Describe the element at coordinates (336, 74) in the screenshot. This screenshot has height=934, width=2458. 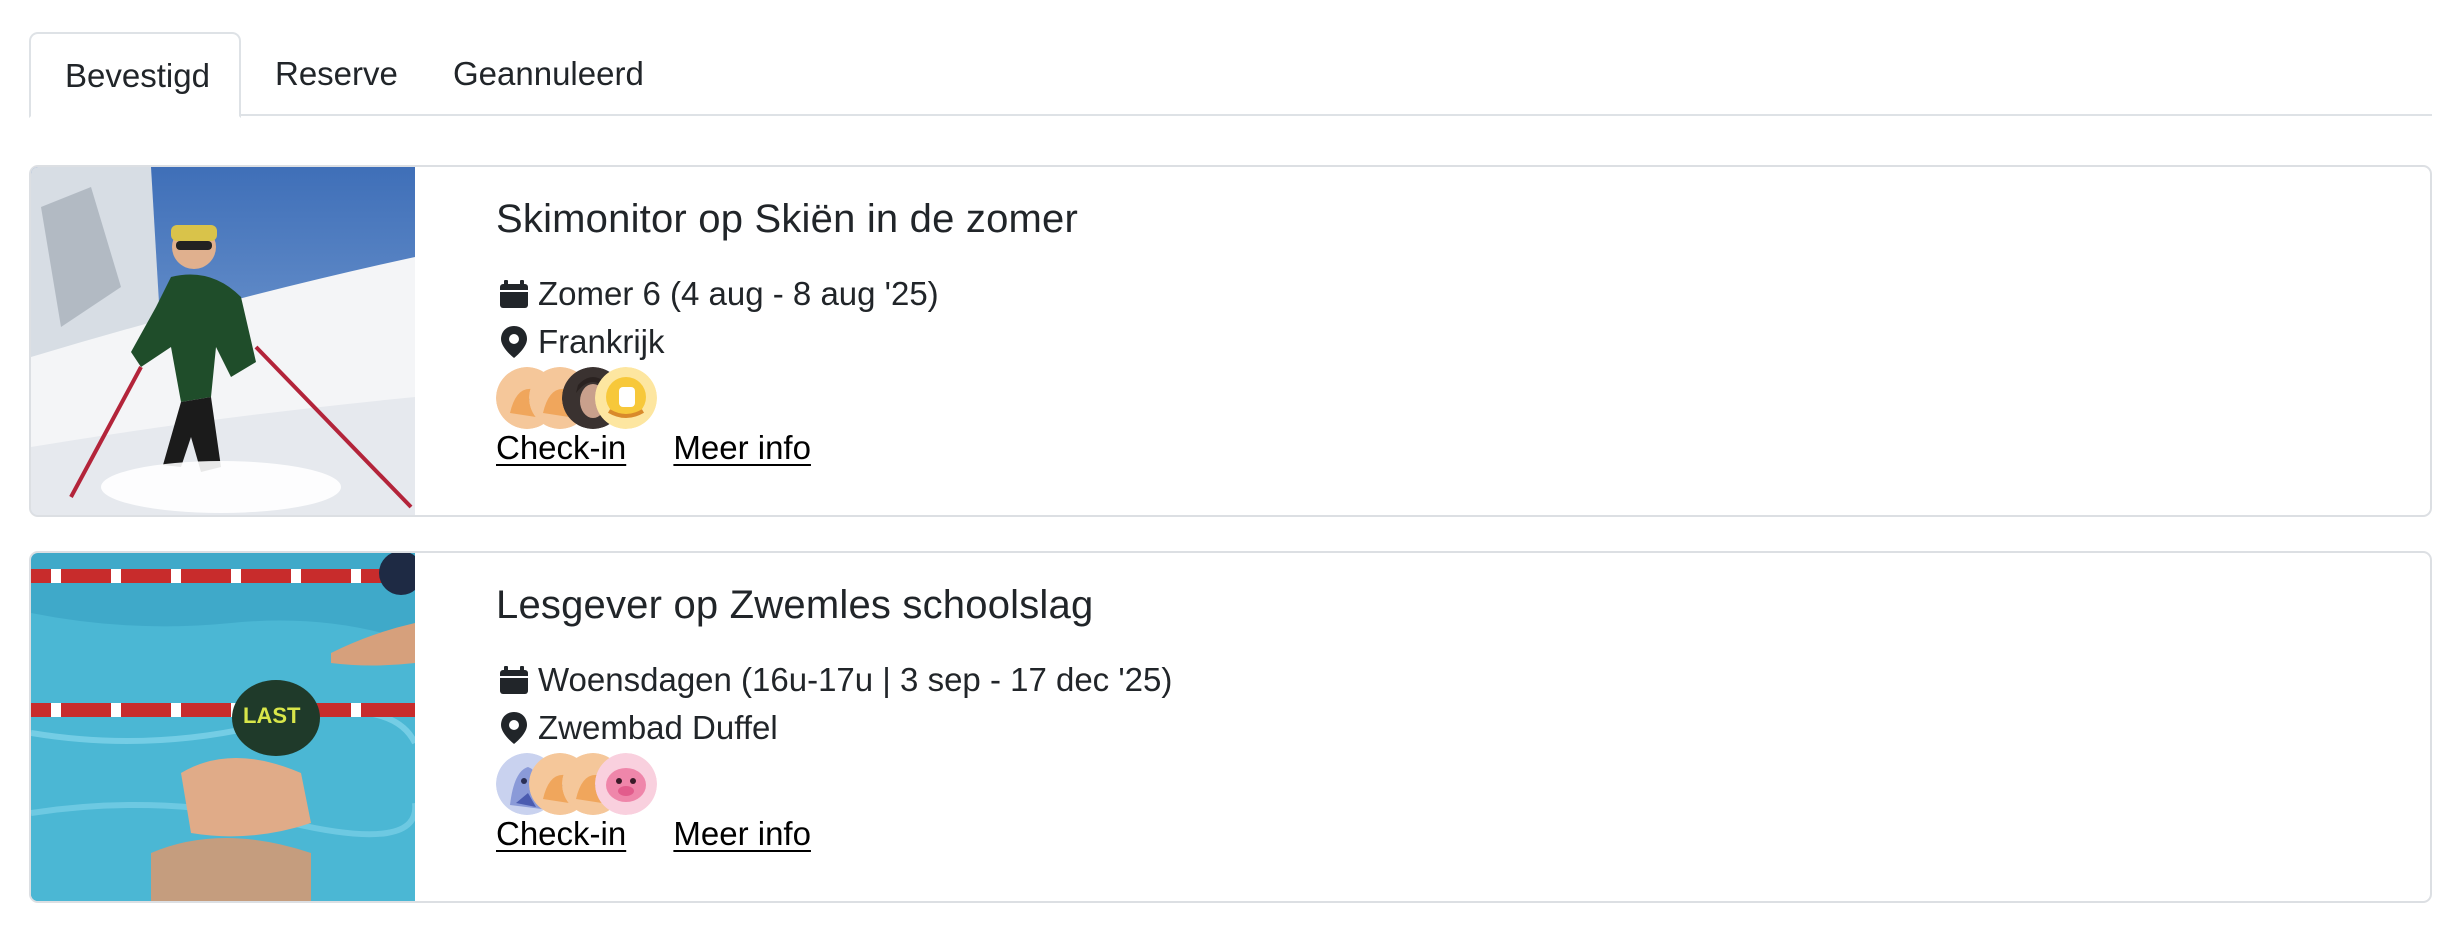
I see `tab-reserve: Reserve` at that location.